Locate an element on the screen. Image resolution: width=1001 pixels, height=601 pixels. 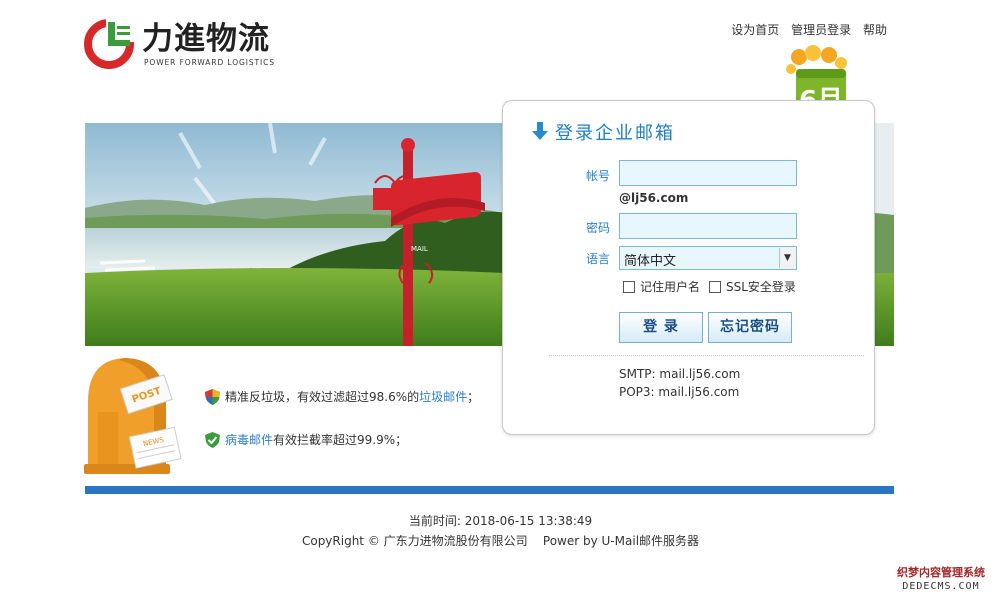
shield-icon is located at coordinates (212, 397).